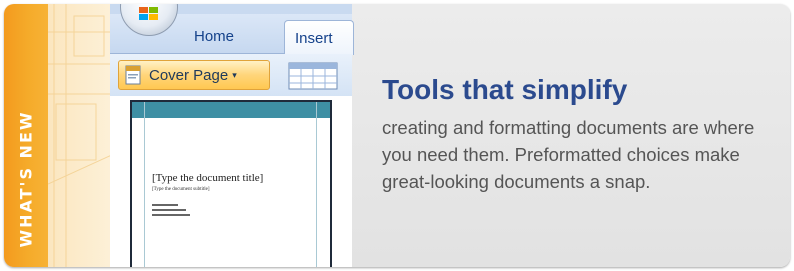 The width and height of the screenshot is (794, 271). What do you see at coordinates (26, 179) in the screenshot?
I see `whats-new-label: WHAT'S NEW` at bounding box center [26, 179].